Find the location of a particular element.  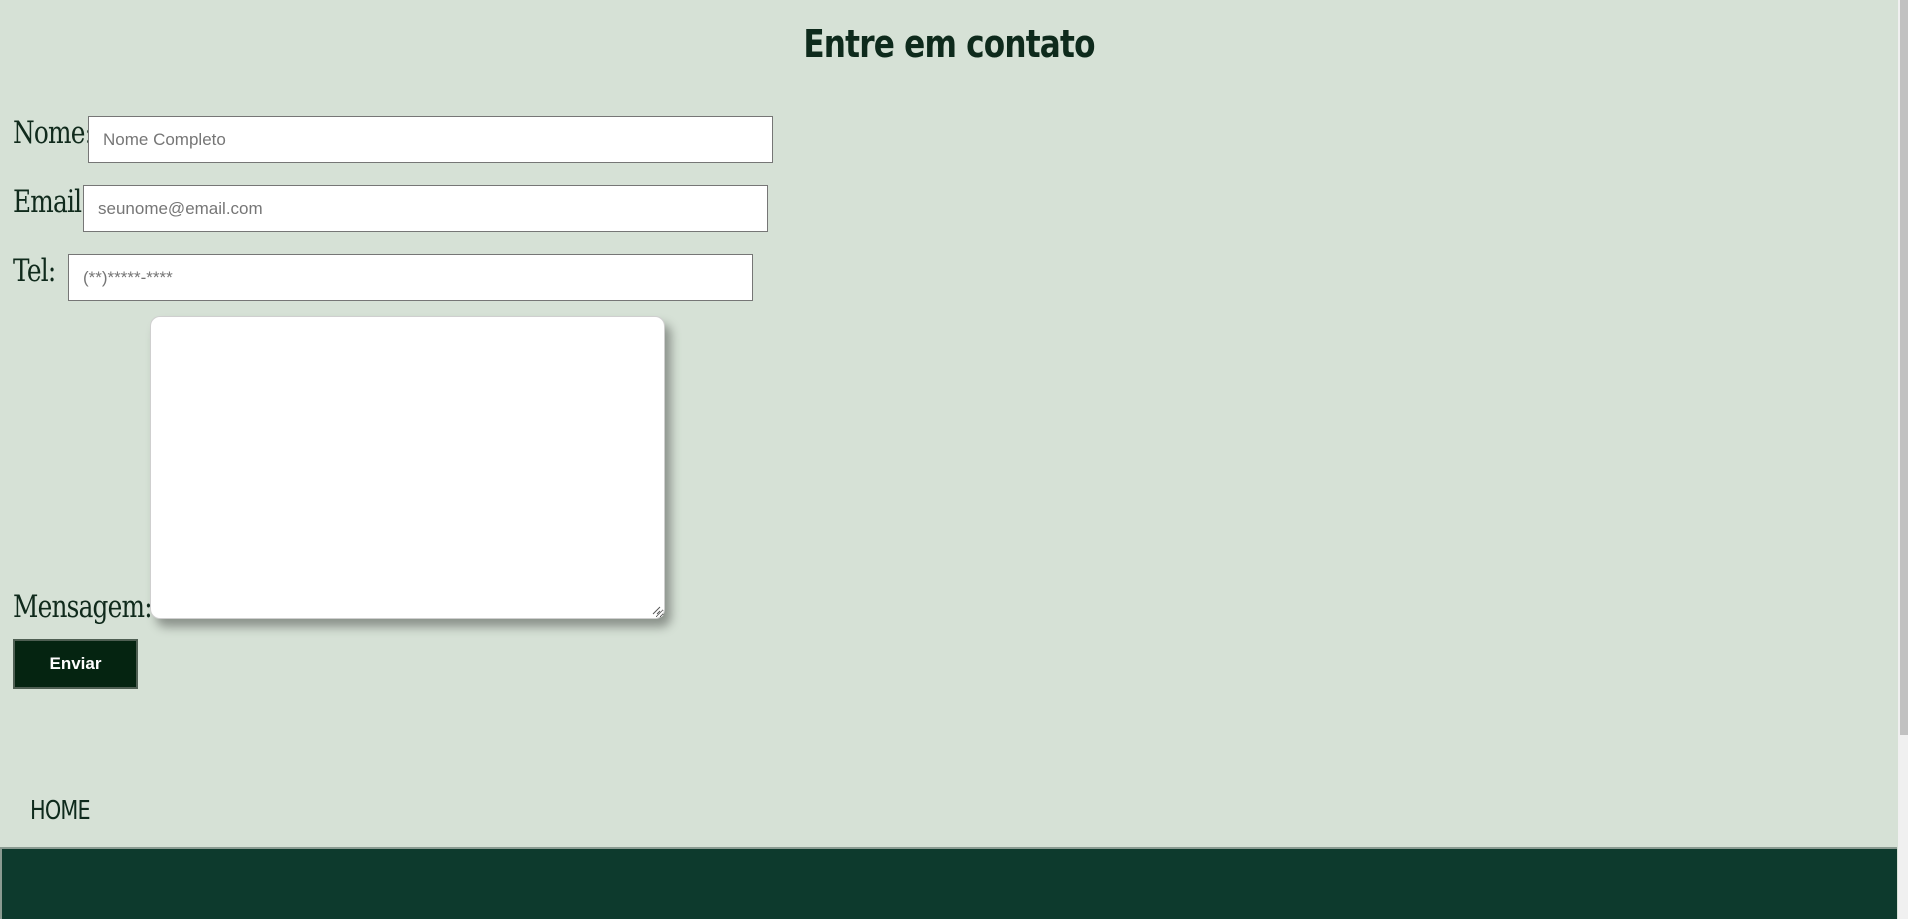

name-label: Nome: is located at coordinates (53, 133).